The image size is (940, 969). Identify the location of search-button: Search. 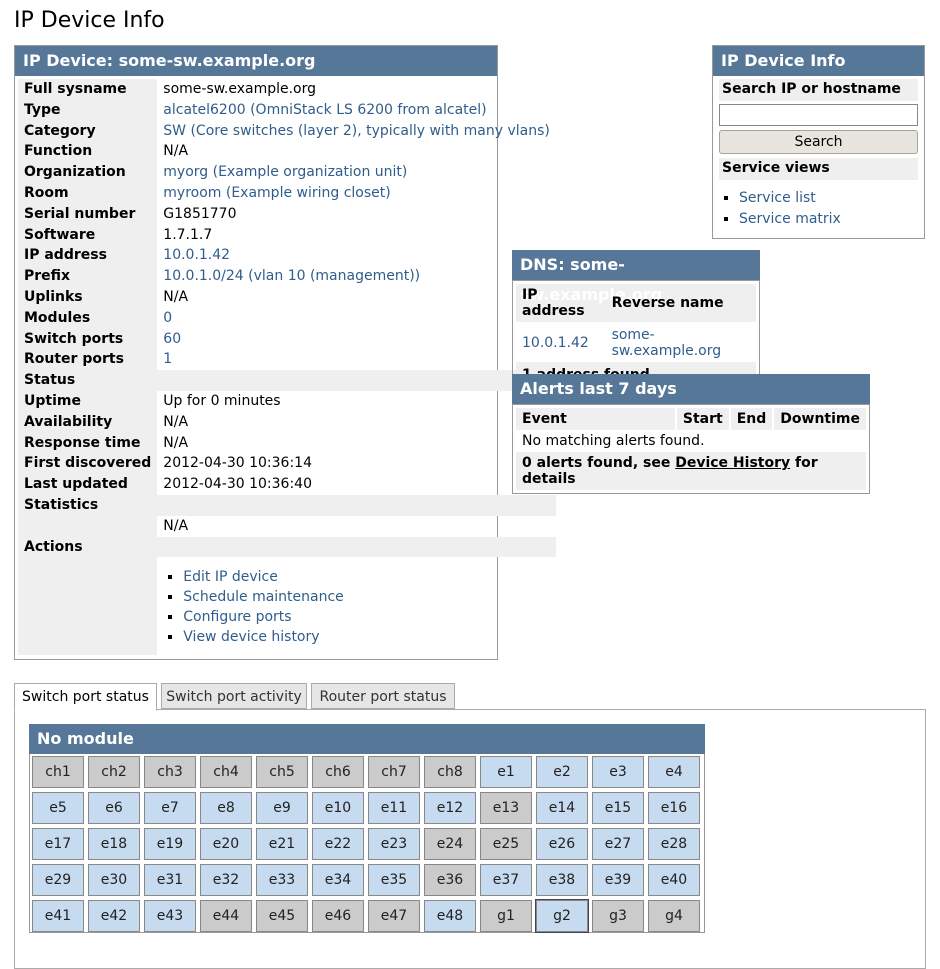
(818, 142).